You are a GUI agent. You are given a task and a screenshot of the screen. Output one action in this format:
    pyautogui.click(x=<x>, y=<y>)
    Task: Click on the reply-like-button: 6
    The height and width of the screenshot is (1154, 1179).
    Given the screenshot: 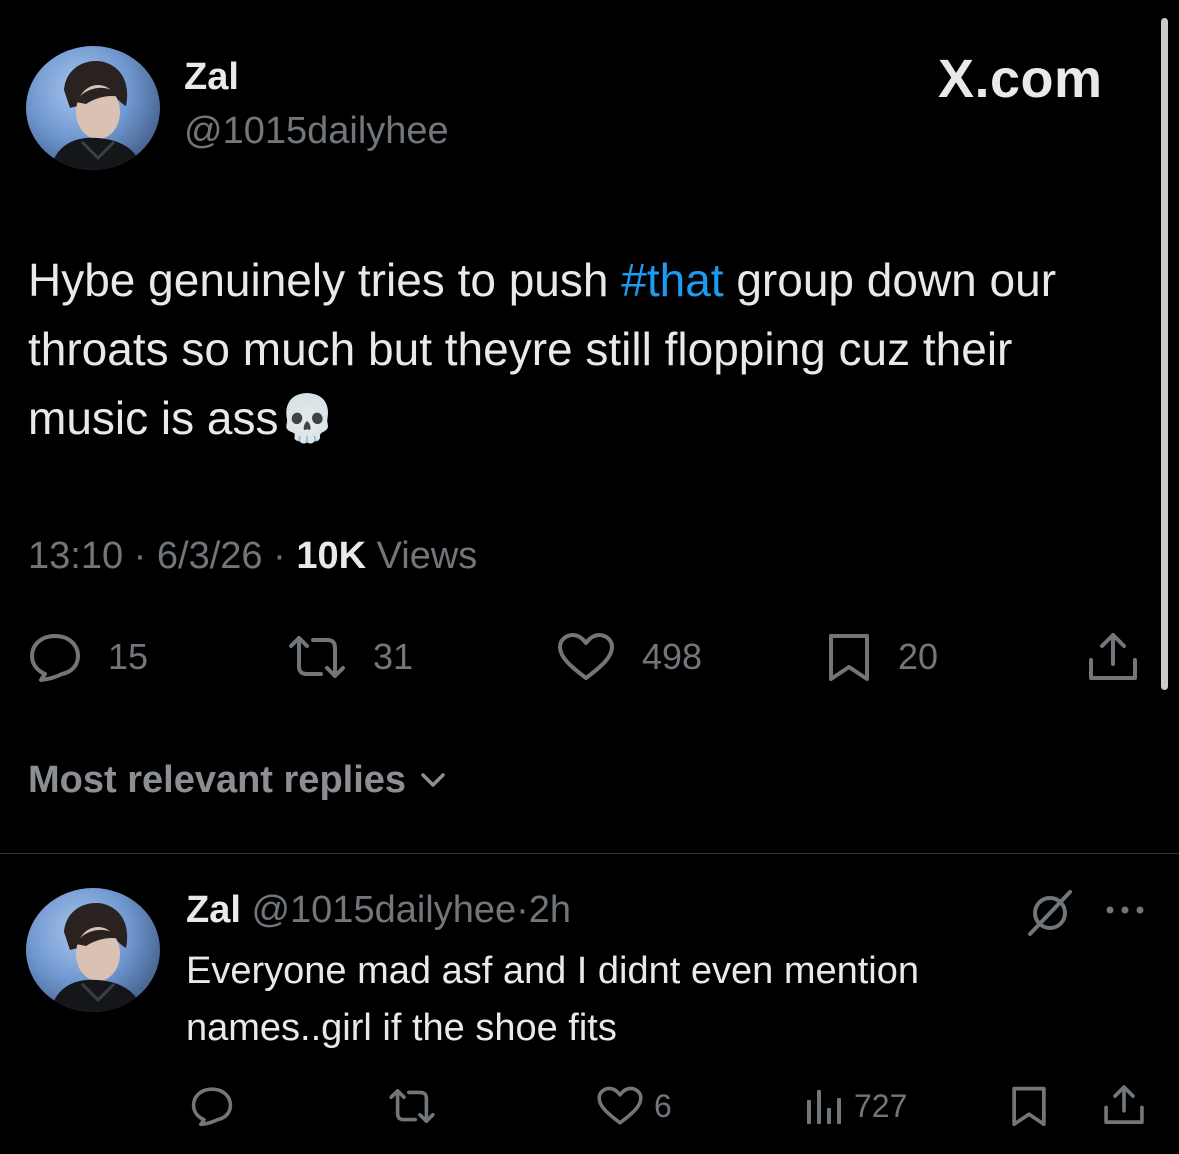 What is the action you would take?
    pyautogui.click(x=634, y=1106)
    